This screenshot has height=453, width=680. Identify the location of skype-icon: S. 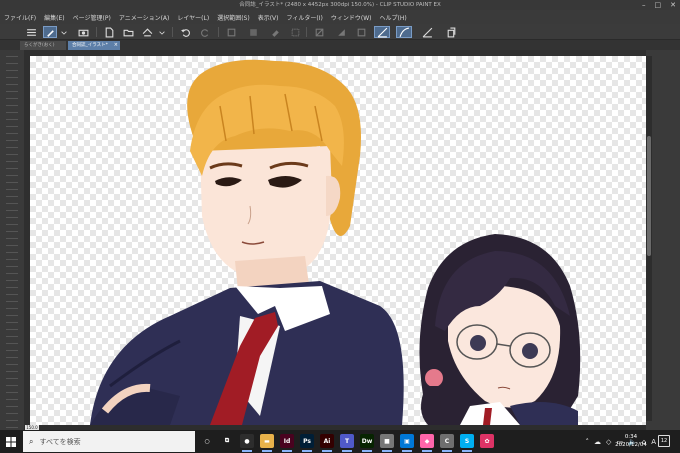
(467, 443).